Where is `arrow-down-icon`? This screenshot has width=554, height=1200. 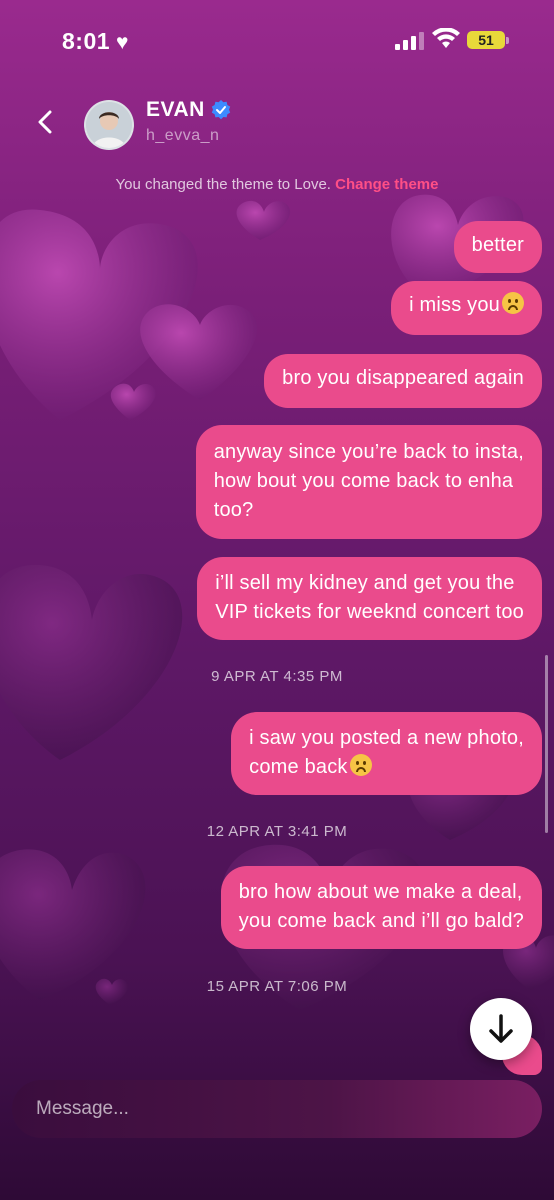
arrow-down-icon is located at coordinates (501, 1028).